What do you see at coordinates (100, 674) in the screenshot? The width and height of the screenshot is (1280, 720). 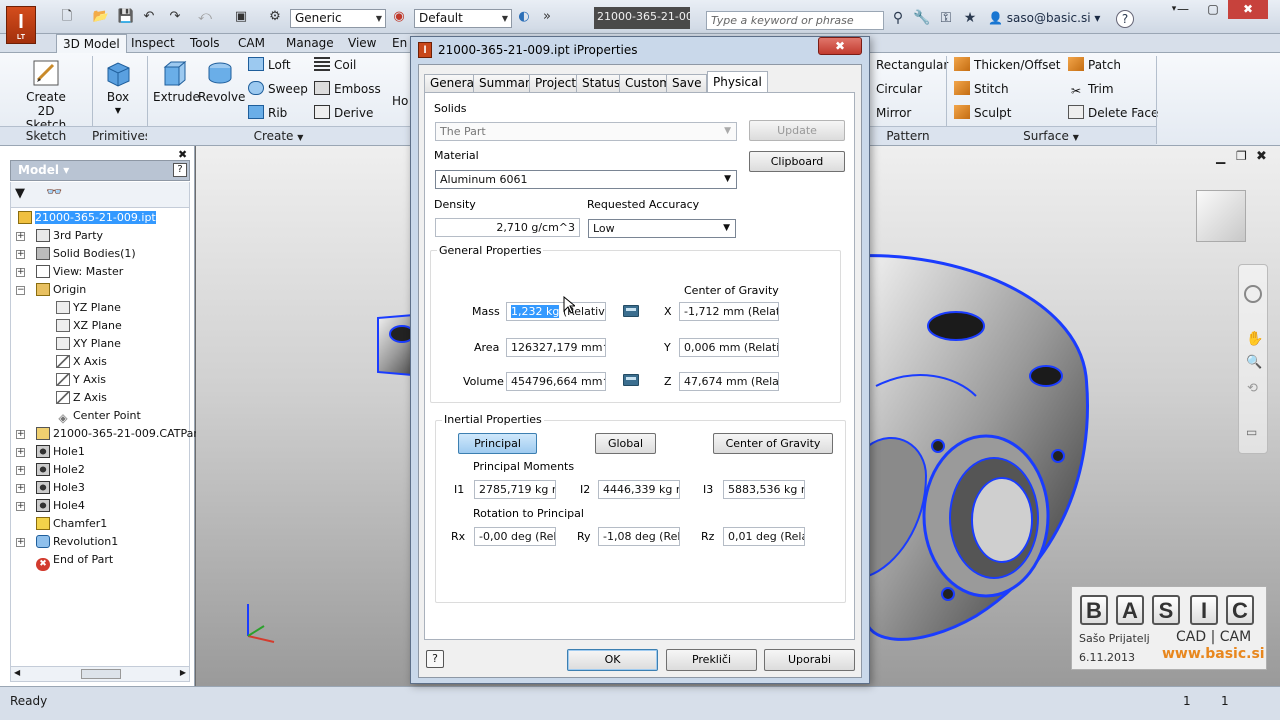 I see `browser-horizontal-scrollbar: ◀ ▶` at bounding box center [100, 674].